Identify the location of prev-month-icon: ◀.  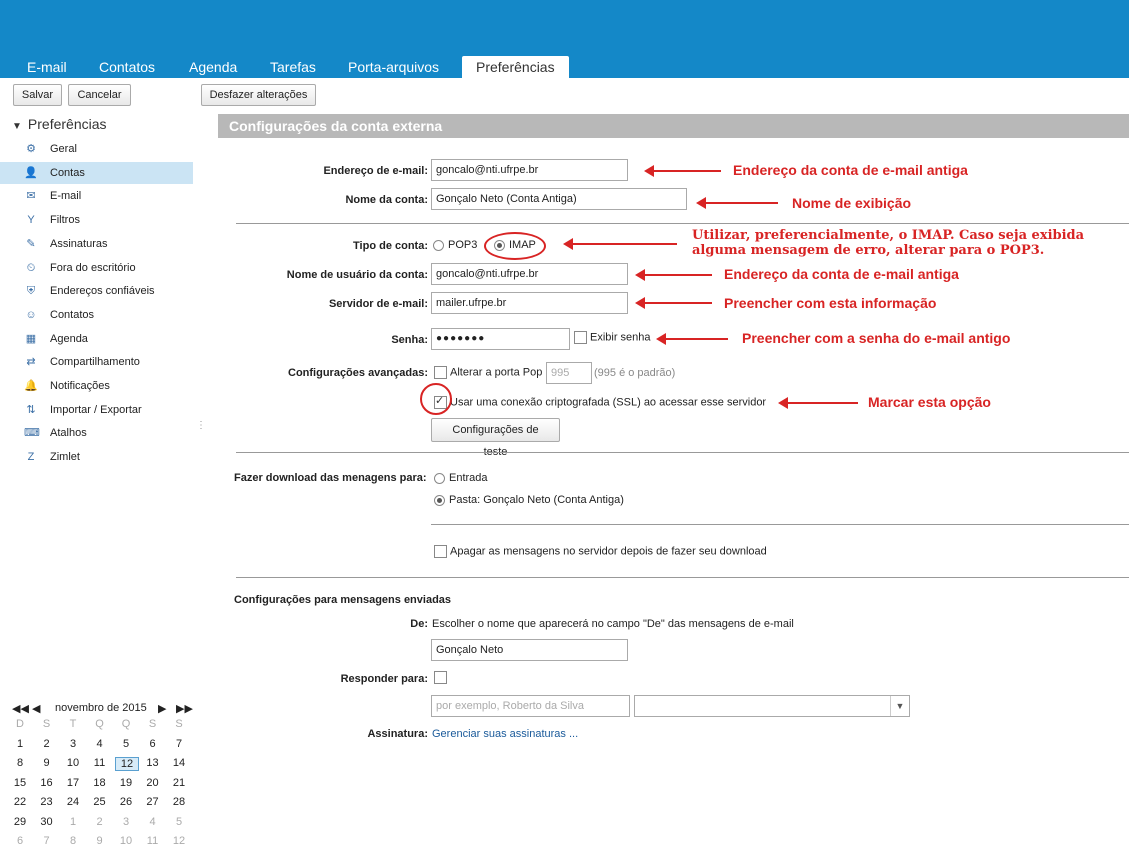
(36, 708).